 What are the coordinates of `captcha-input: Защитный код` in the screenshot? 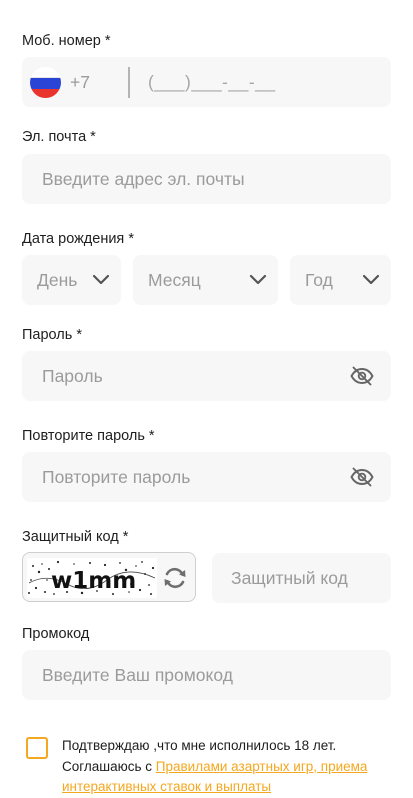 It's located at (301, 578).